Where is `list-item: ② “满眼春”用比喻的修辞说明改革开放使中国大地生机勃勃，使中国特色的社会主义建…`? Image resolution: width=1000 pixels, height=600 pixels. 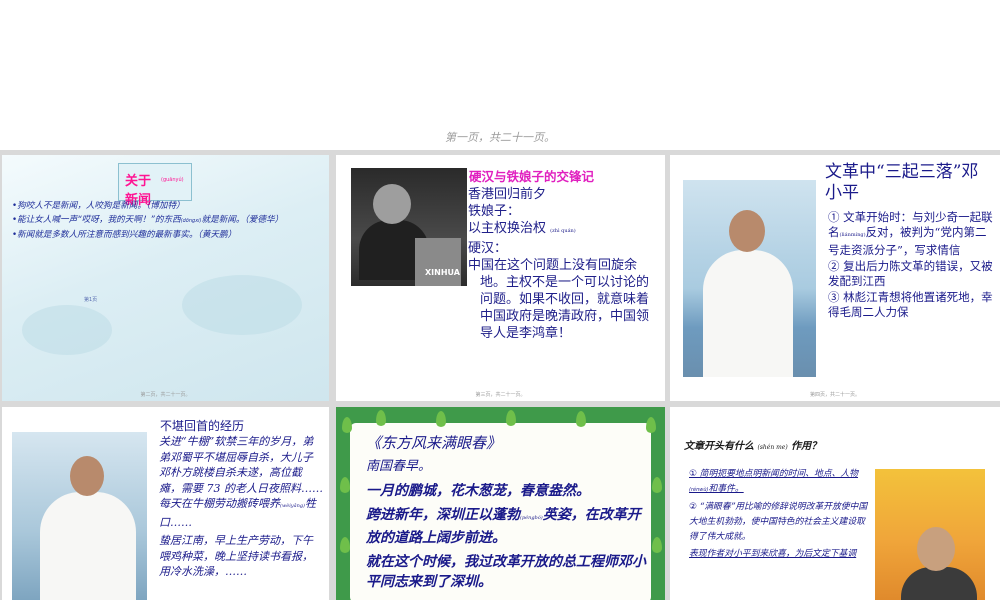
list-item: ② “满眼春”用比喻的修辞说明改革开放使中国大地生机勃勃，使中国特色的社会主义建… is located at coordinates (778, 522).